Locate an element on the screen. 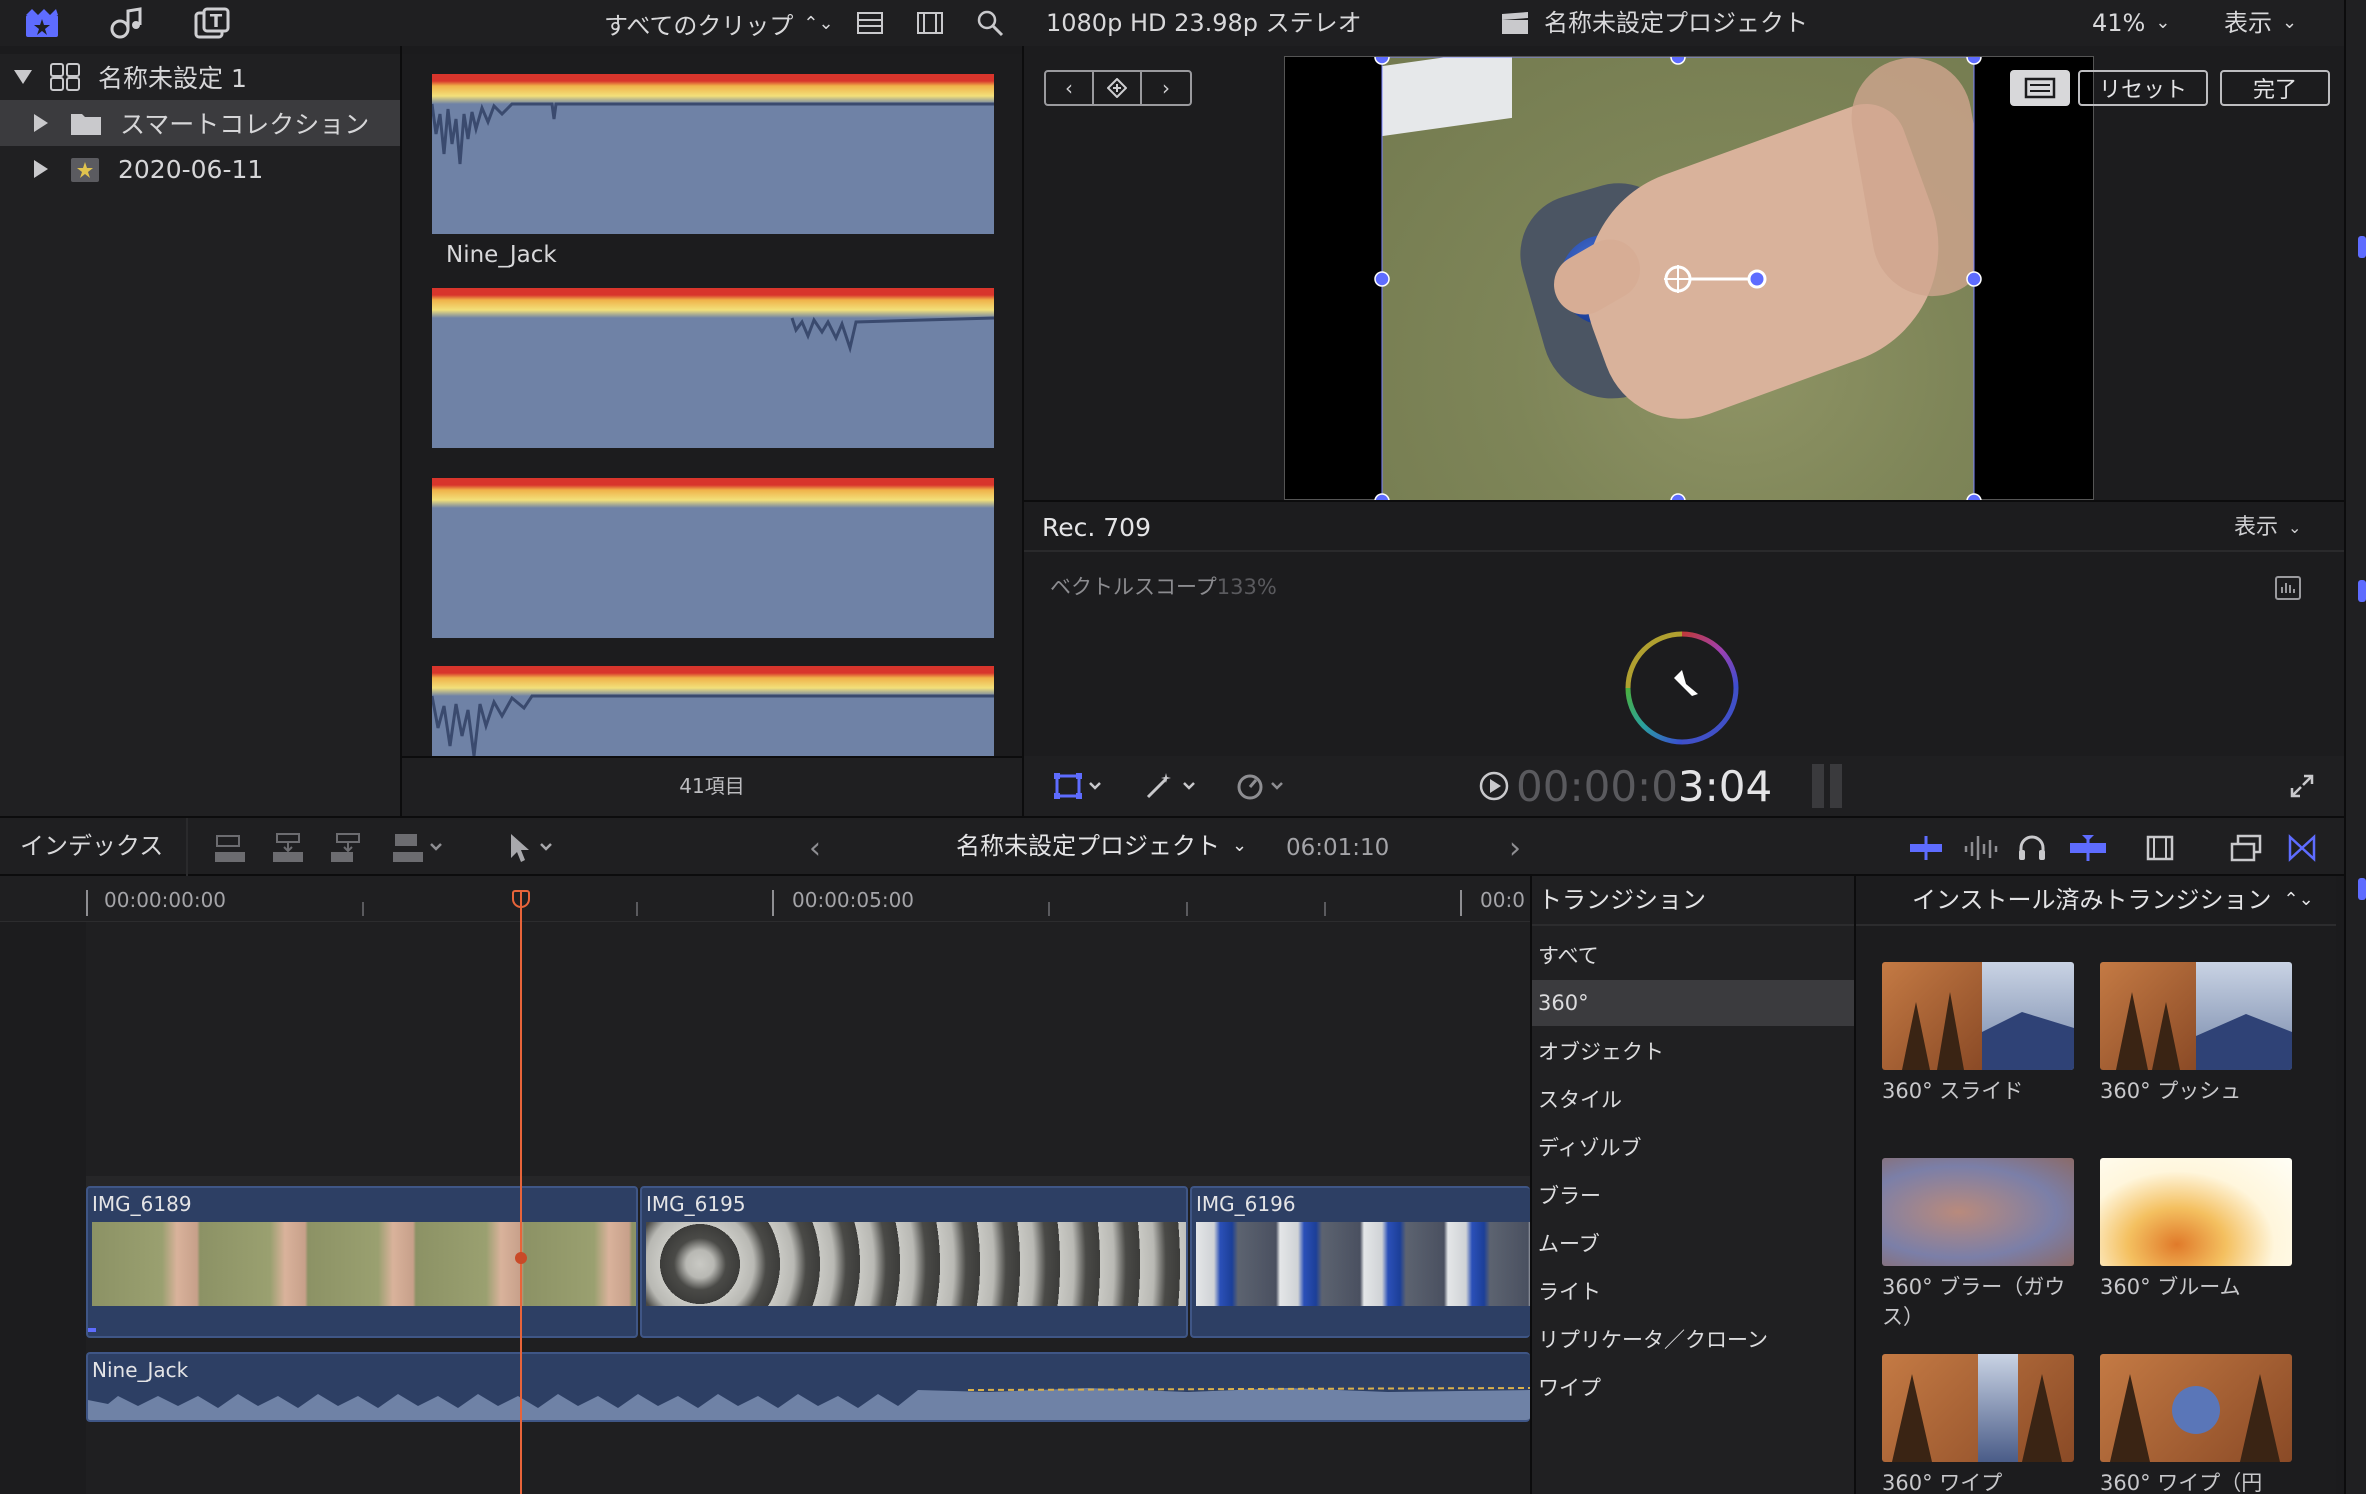 This screenshot has width=2366, height=1494. view-menu: 表示 ⌄ is located at coordinates (2260, 23).